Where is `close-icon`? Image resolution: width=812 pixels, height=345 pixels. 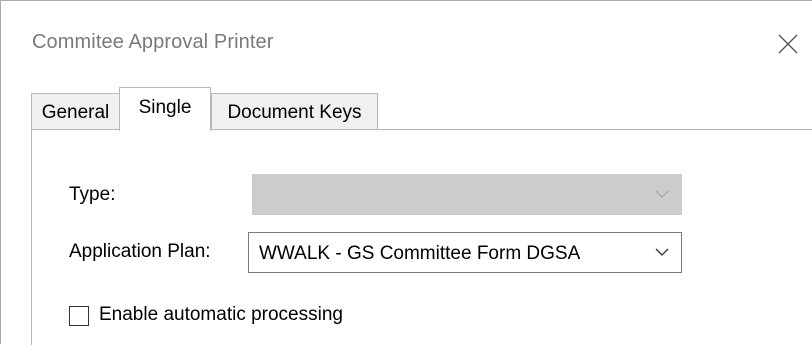
close-icon is located at coordinates (788, 44).